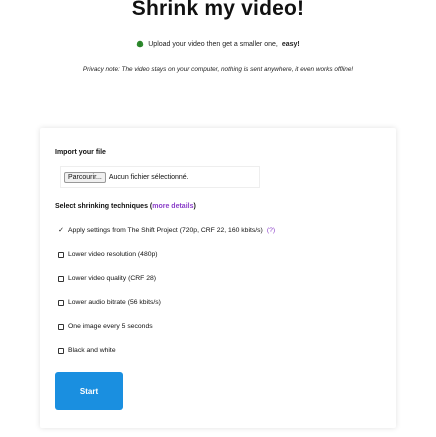  What do you see at coordinates (113, 254) in the screenshot?
I see `option-label: Lower video resolution (480p)` at bounding box center [113, 254].